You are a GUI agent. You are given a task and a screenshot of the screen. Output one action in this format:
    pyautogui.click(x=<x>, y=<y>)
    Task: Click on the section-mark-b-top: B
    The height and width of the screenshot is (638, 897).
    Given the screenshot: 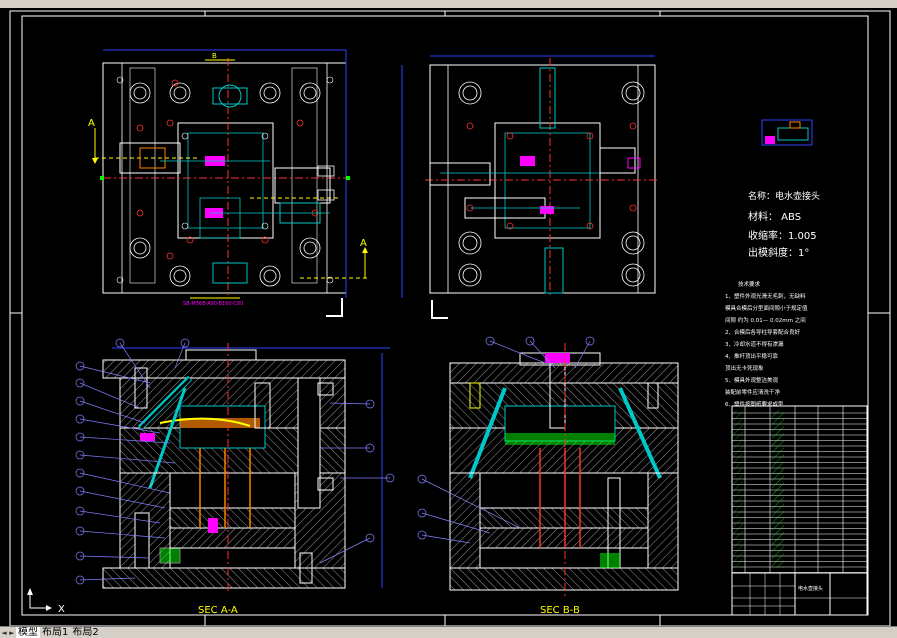 What is the action you would take?
    pyautogui.click(x=214, y=56)
    